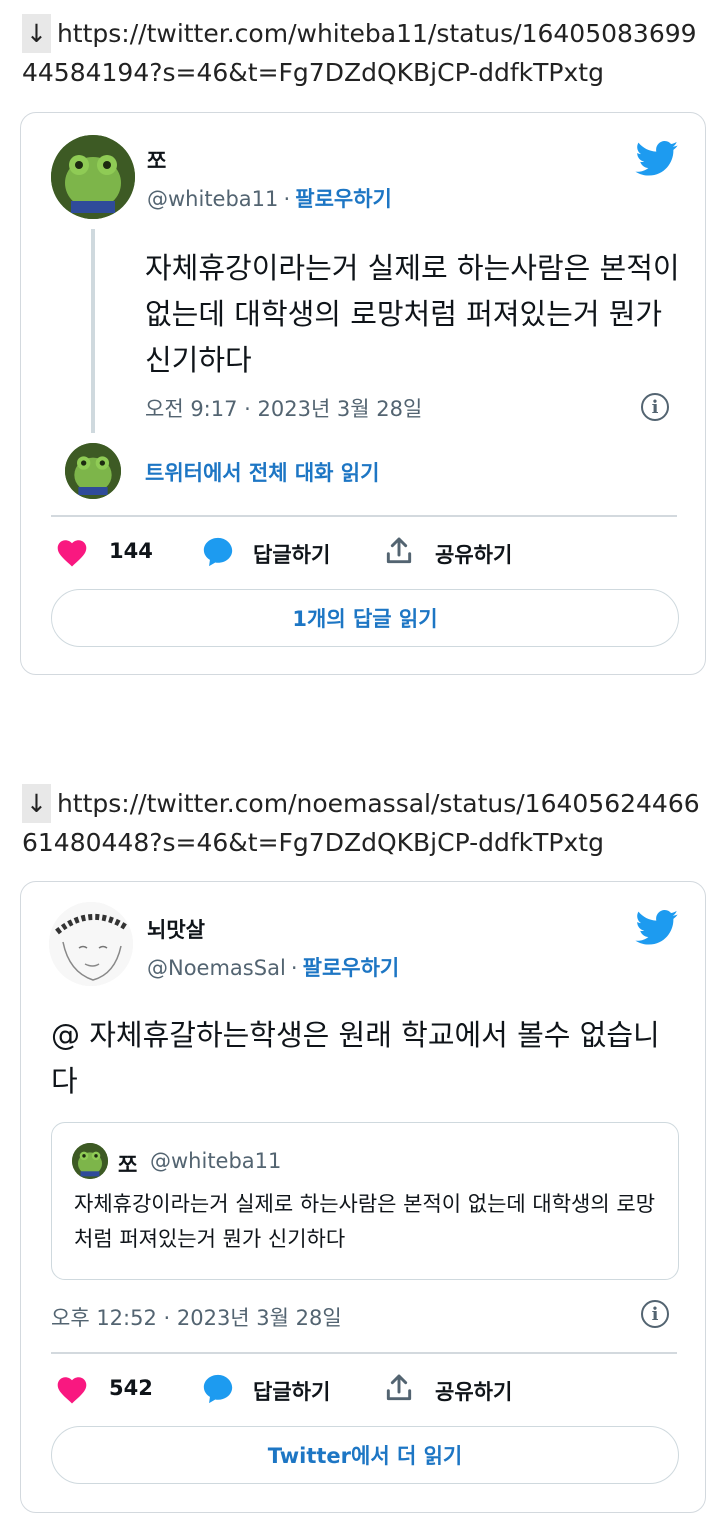 This screenshot has height=1533, width=723. I want to click on like-count: 144, so click(131, 551).